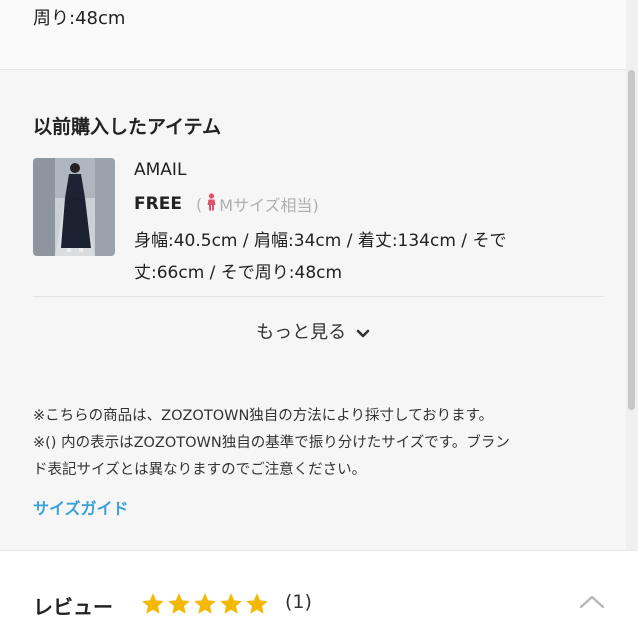  Describe the element at coordinates (200, 470) in the screenshot. I see `note-line: ド表記サイズとは異なりますのでご注意ください。` at that location.